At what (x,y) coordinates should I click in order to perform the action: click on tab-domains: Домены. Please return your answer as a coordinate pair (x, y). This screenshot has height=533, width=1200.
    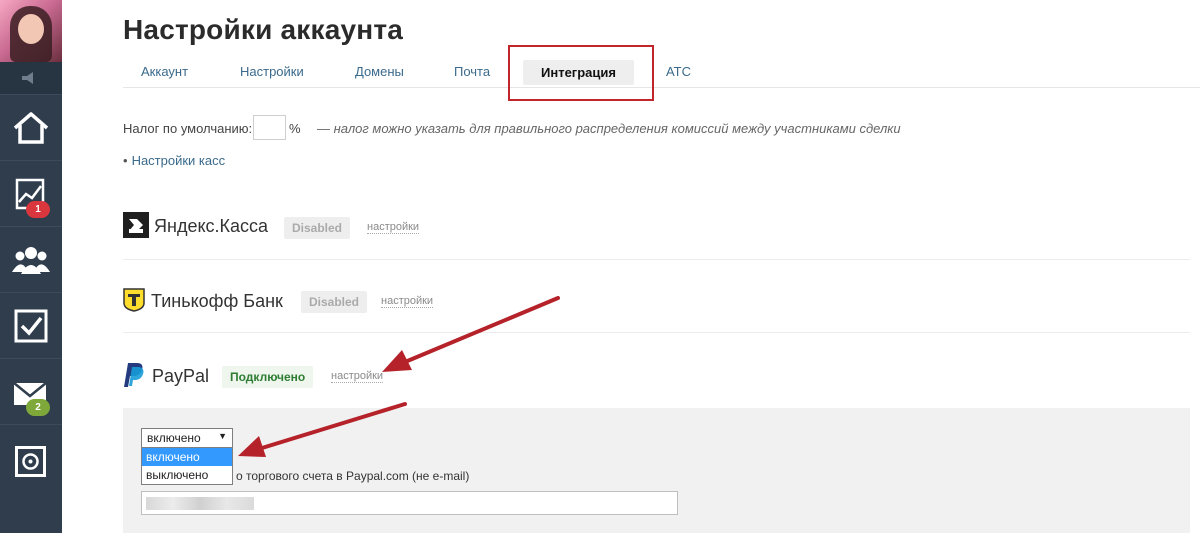
    Looking at the image, I should click on (379, 71).